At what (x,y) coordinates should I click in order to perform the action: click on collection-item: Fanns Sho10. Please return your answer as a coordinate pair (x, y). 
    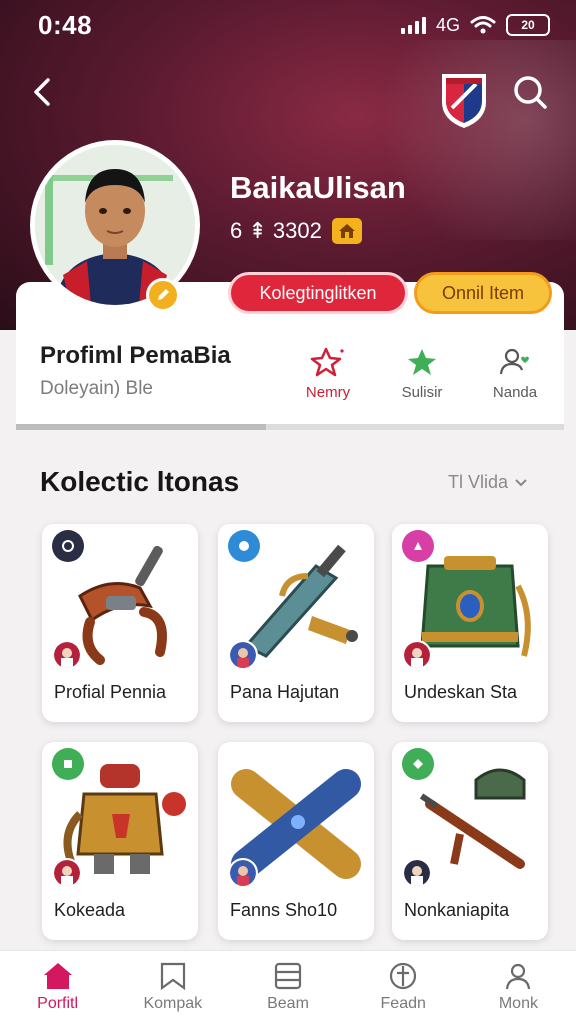
    Looking at the image, I should click on (296, 841).